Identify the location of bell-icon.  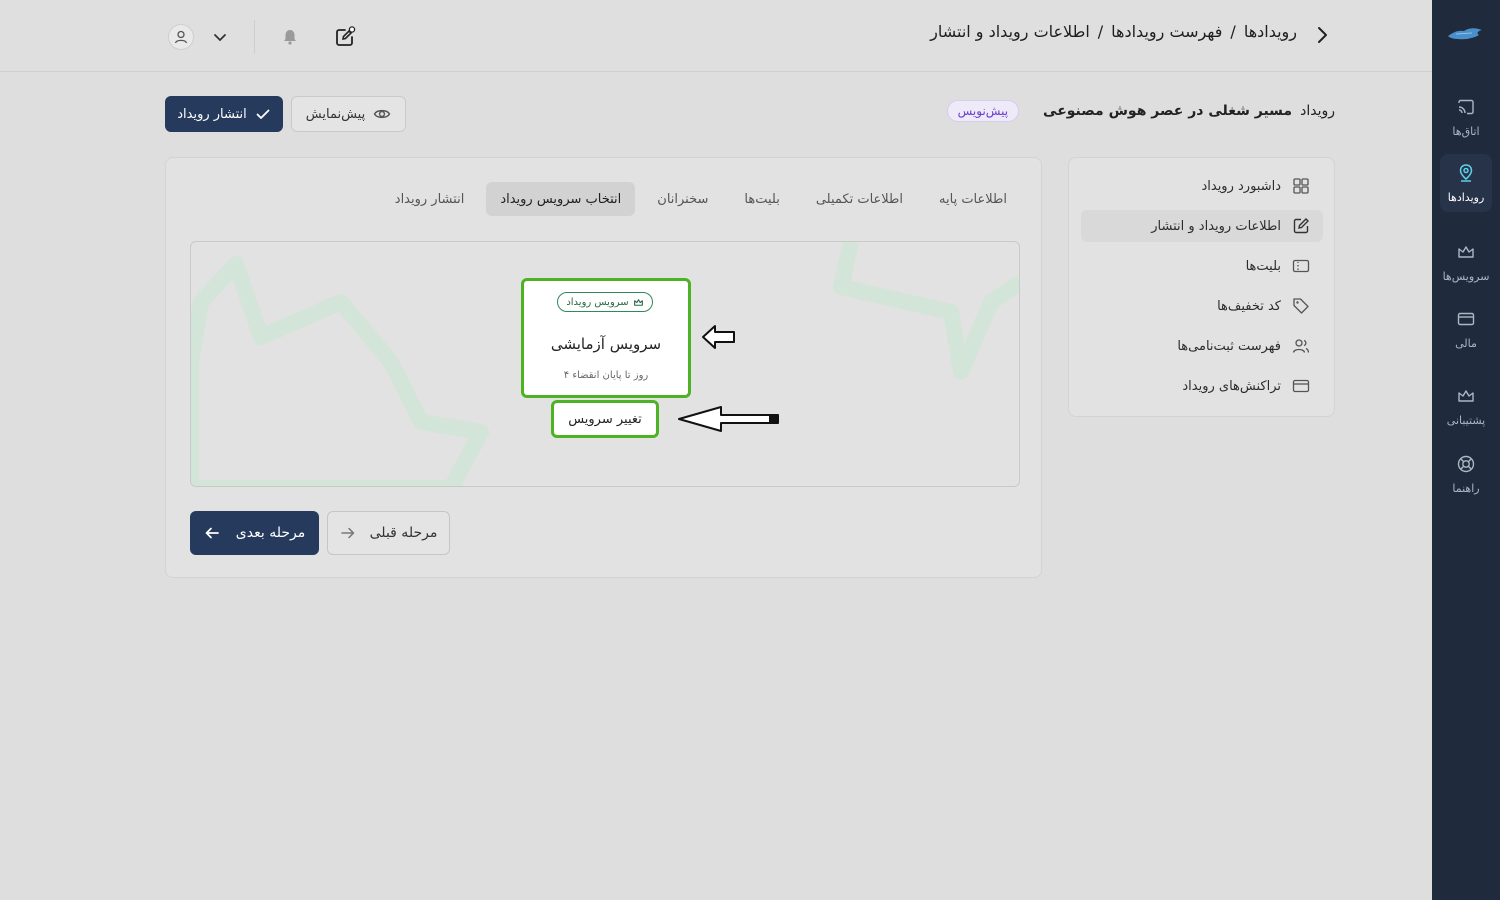
(290, 37).